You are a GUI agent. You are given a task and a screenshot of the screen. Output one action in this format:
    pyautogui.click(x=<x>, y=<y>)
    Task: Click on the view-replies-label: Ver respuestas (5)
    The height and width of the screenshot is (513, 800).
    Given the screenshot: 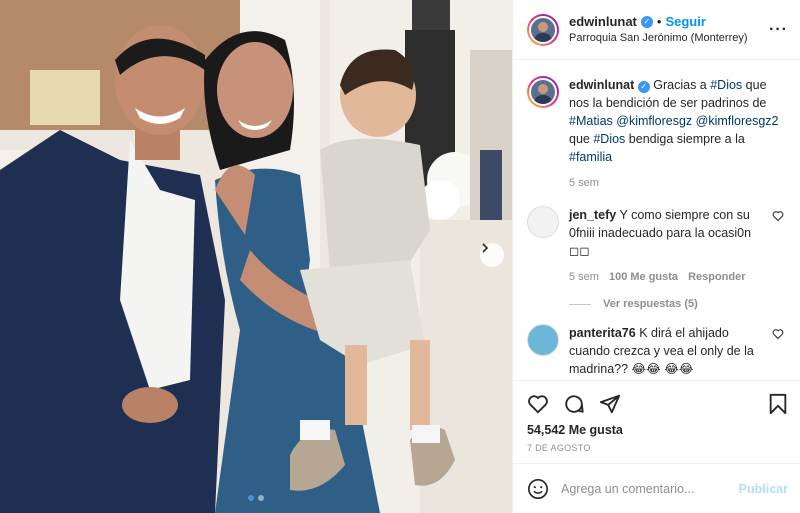 What is the action you would take?
    pyautogui.click(x=650, y=304)
    